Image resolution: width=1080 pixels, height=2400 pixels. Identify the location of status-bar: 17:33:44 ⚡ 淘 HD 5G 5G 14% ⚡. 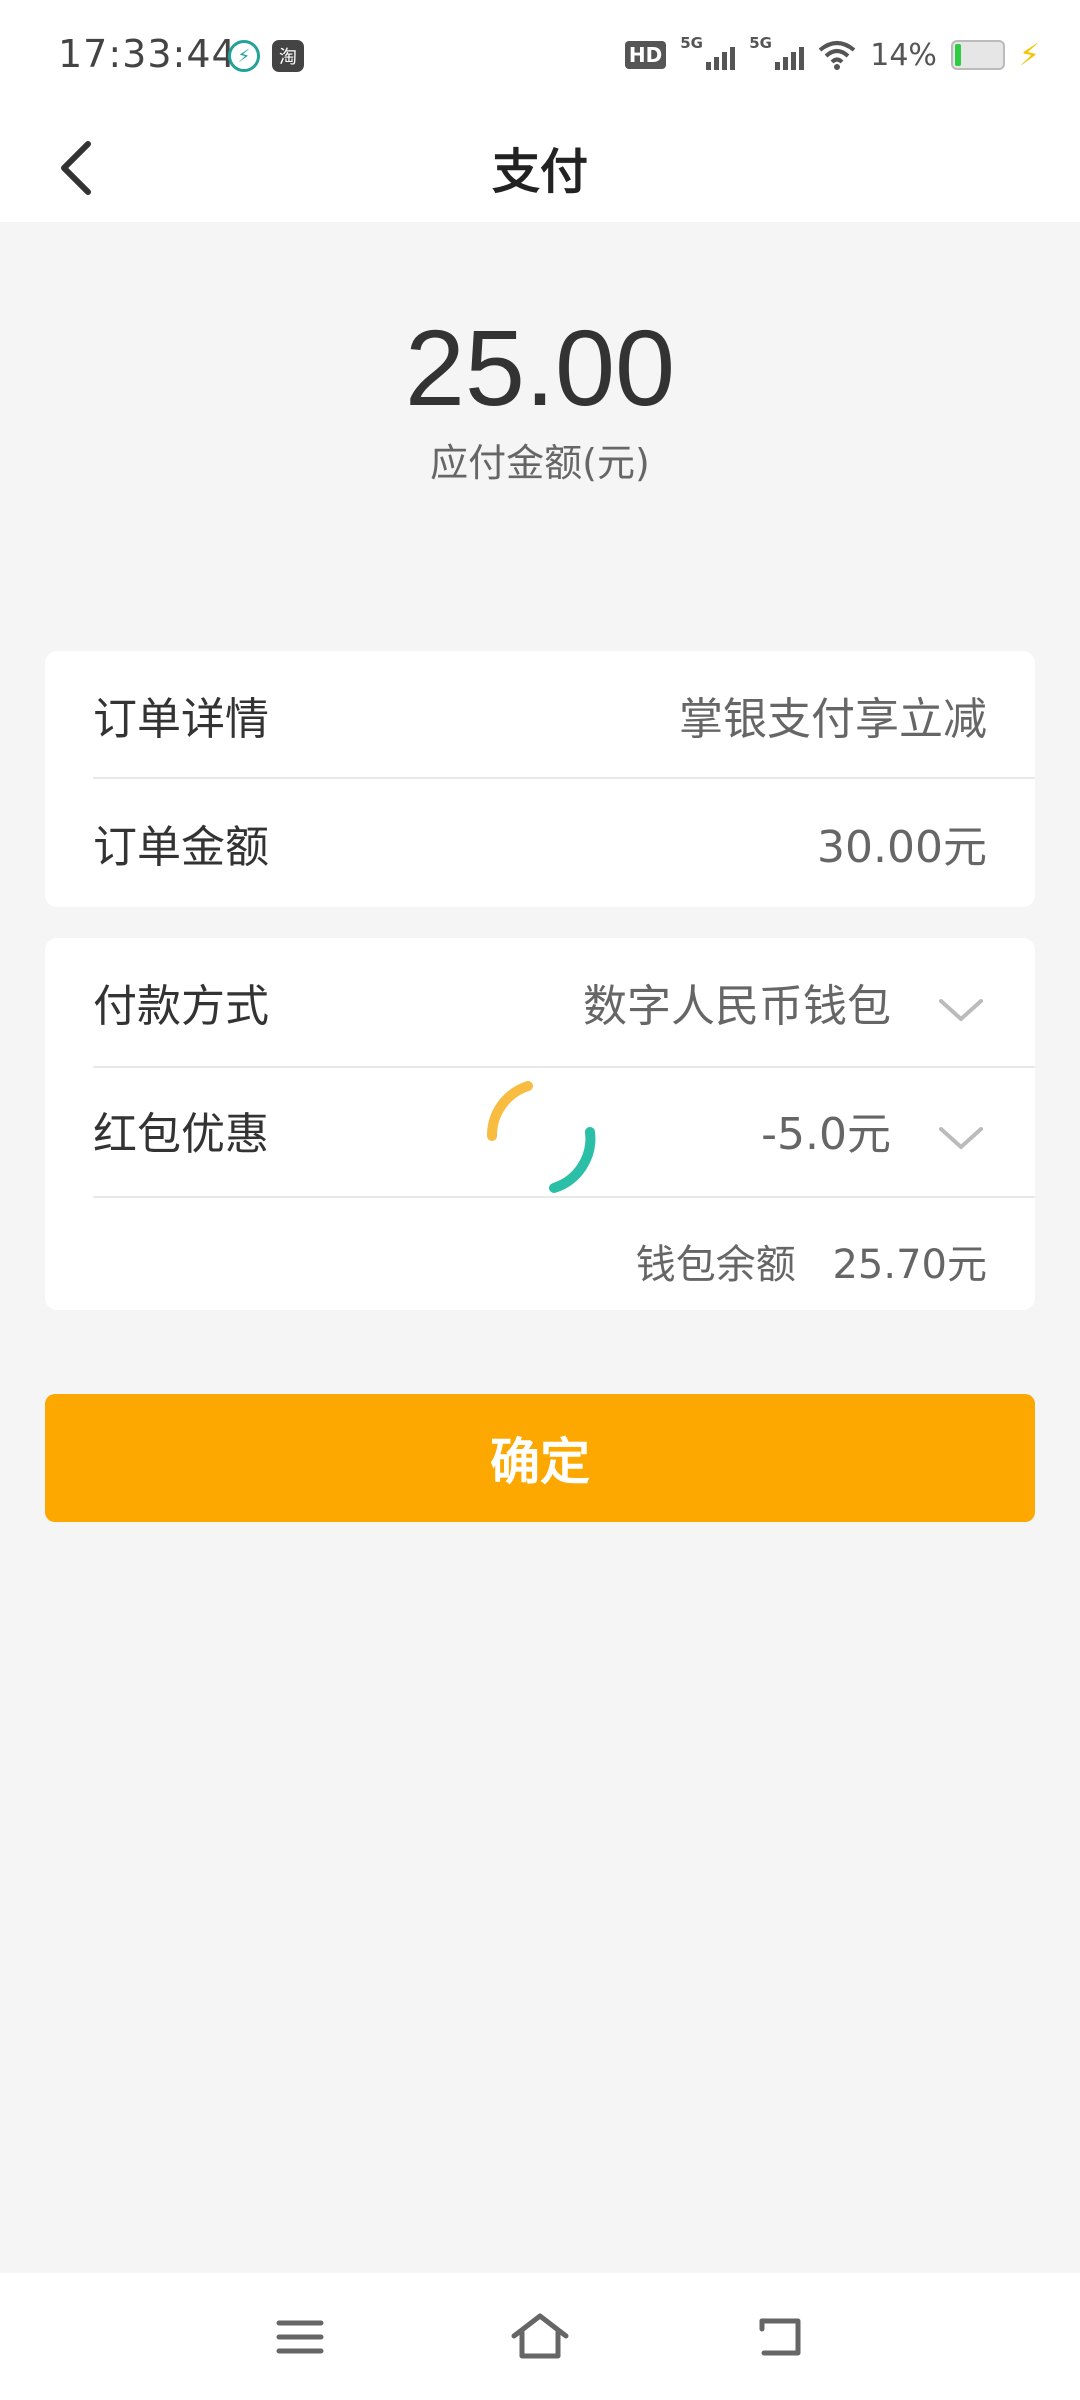
(540, 55).